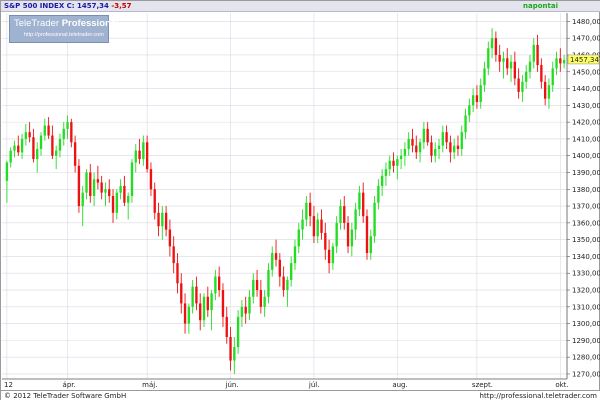  I want to click on y-tick-label: 1360,00, so click(586, 223).